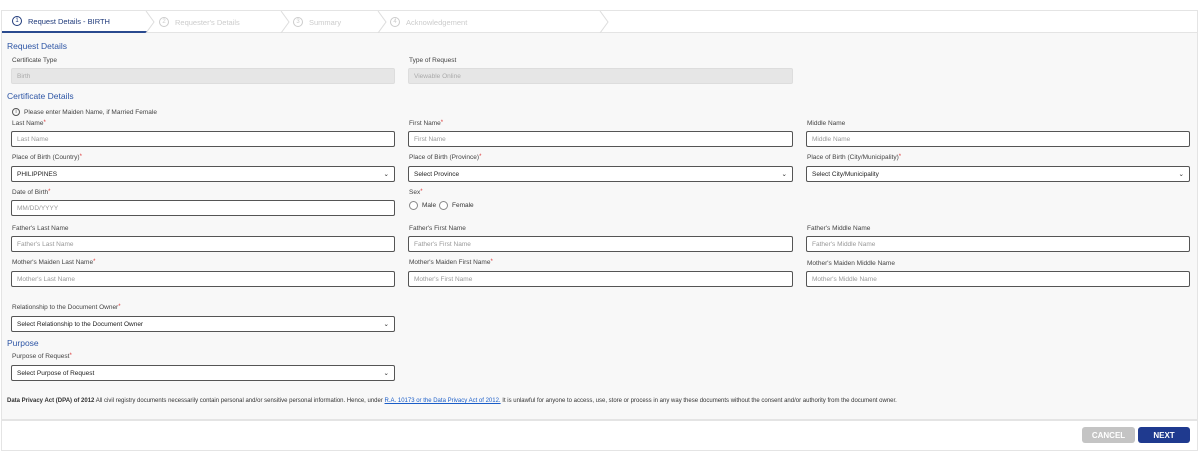 Image resolution: width=1200 pixels, height=454 pixels. I want to click on father-first-name-label: Father's First Name, so click(437, 228).